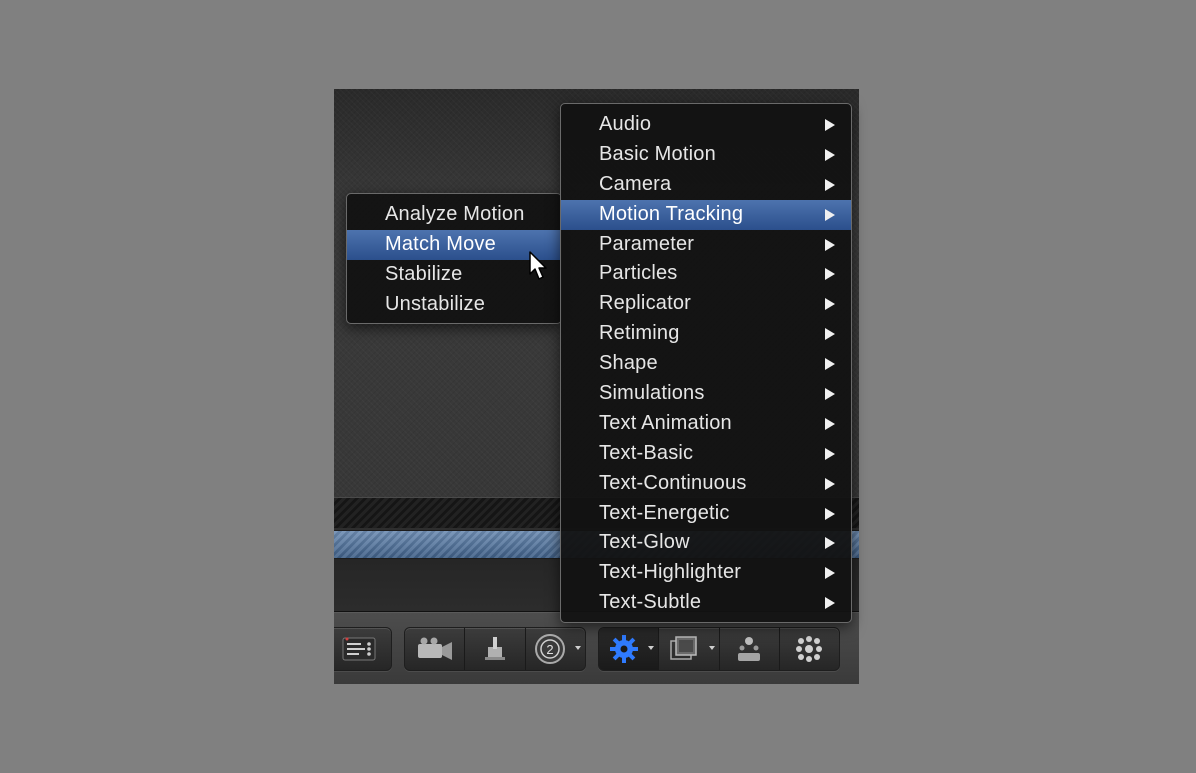 The image size is (1196, 773). I want to click on menu-item-text-animation: Text Animation, so click(706, 424).